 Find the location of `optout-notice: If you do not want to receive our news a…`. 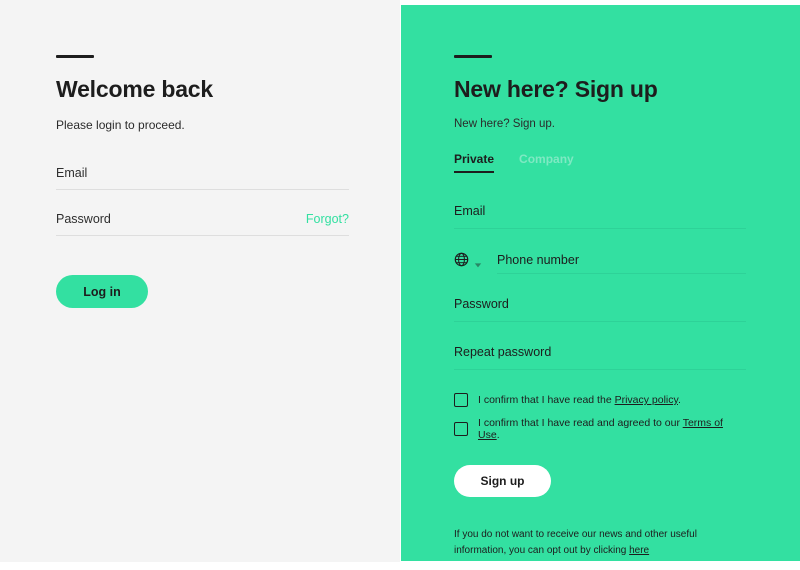

optout-notice: If you do not want to receive our news a… is located at coordinates (596, 542).